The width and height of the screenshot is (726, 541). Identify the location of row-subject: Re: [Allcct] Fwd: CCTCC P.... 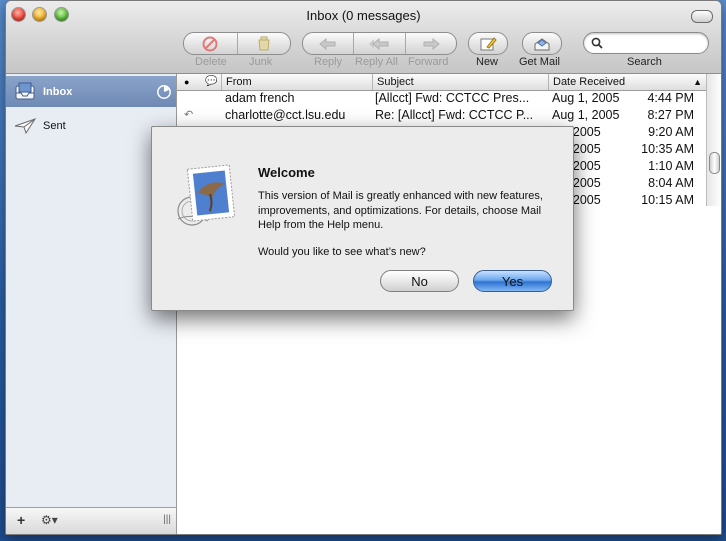
(454, 115).